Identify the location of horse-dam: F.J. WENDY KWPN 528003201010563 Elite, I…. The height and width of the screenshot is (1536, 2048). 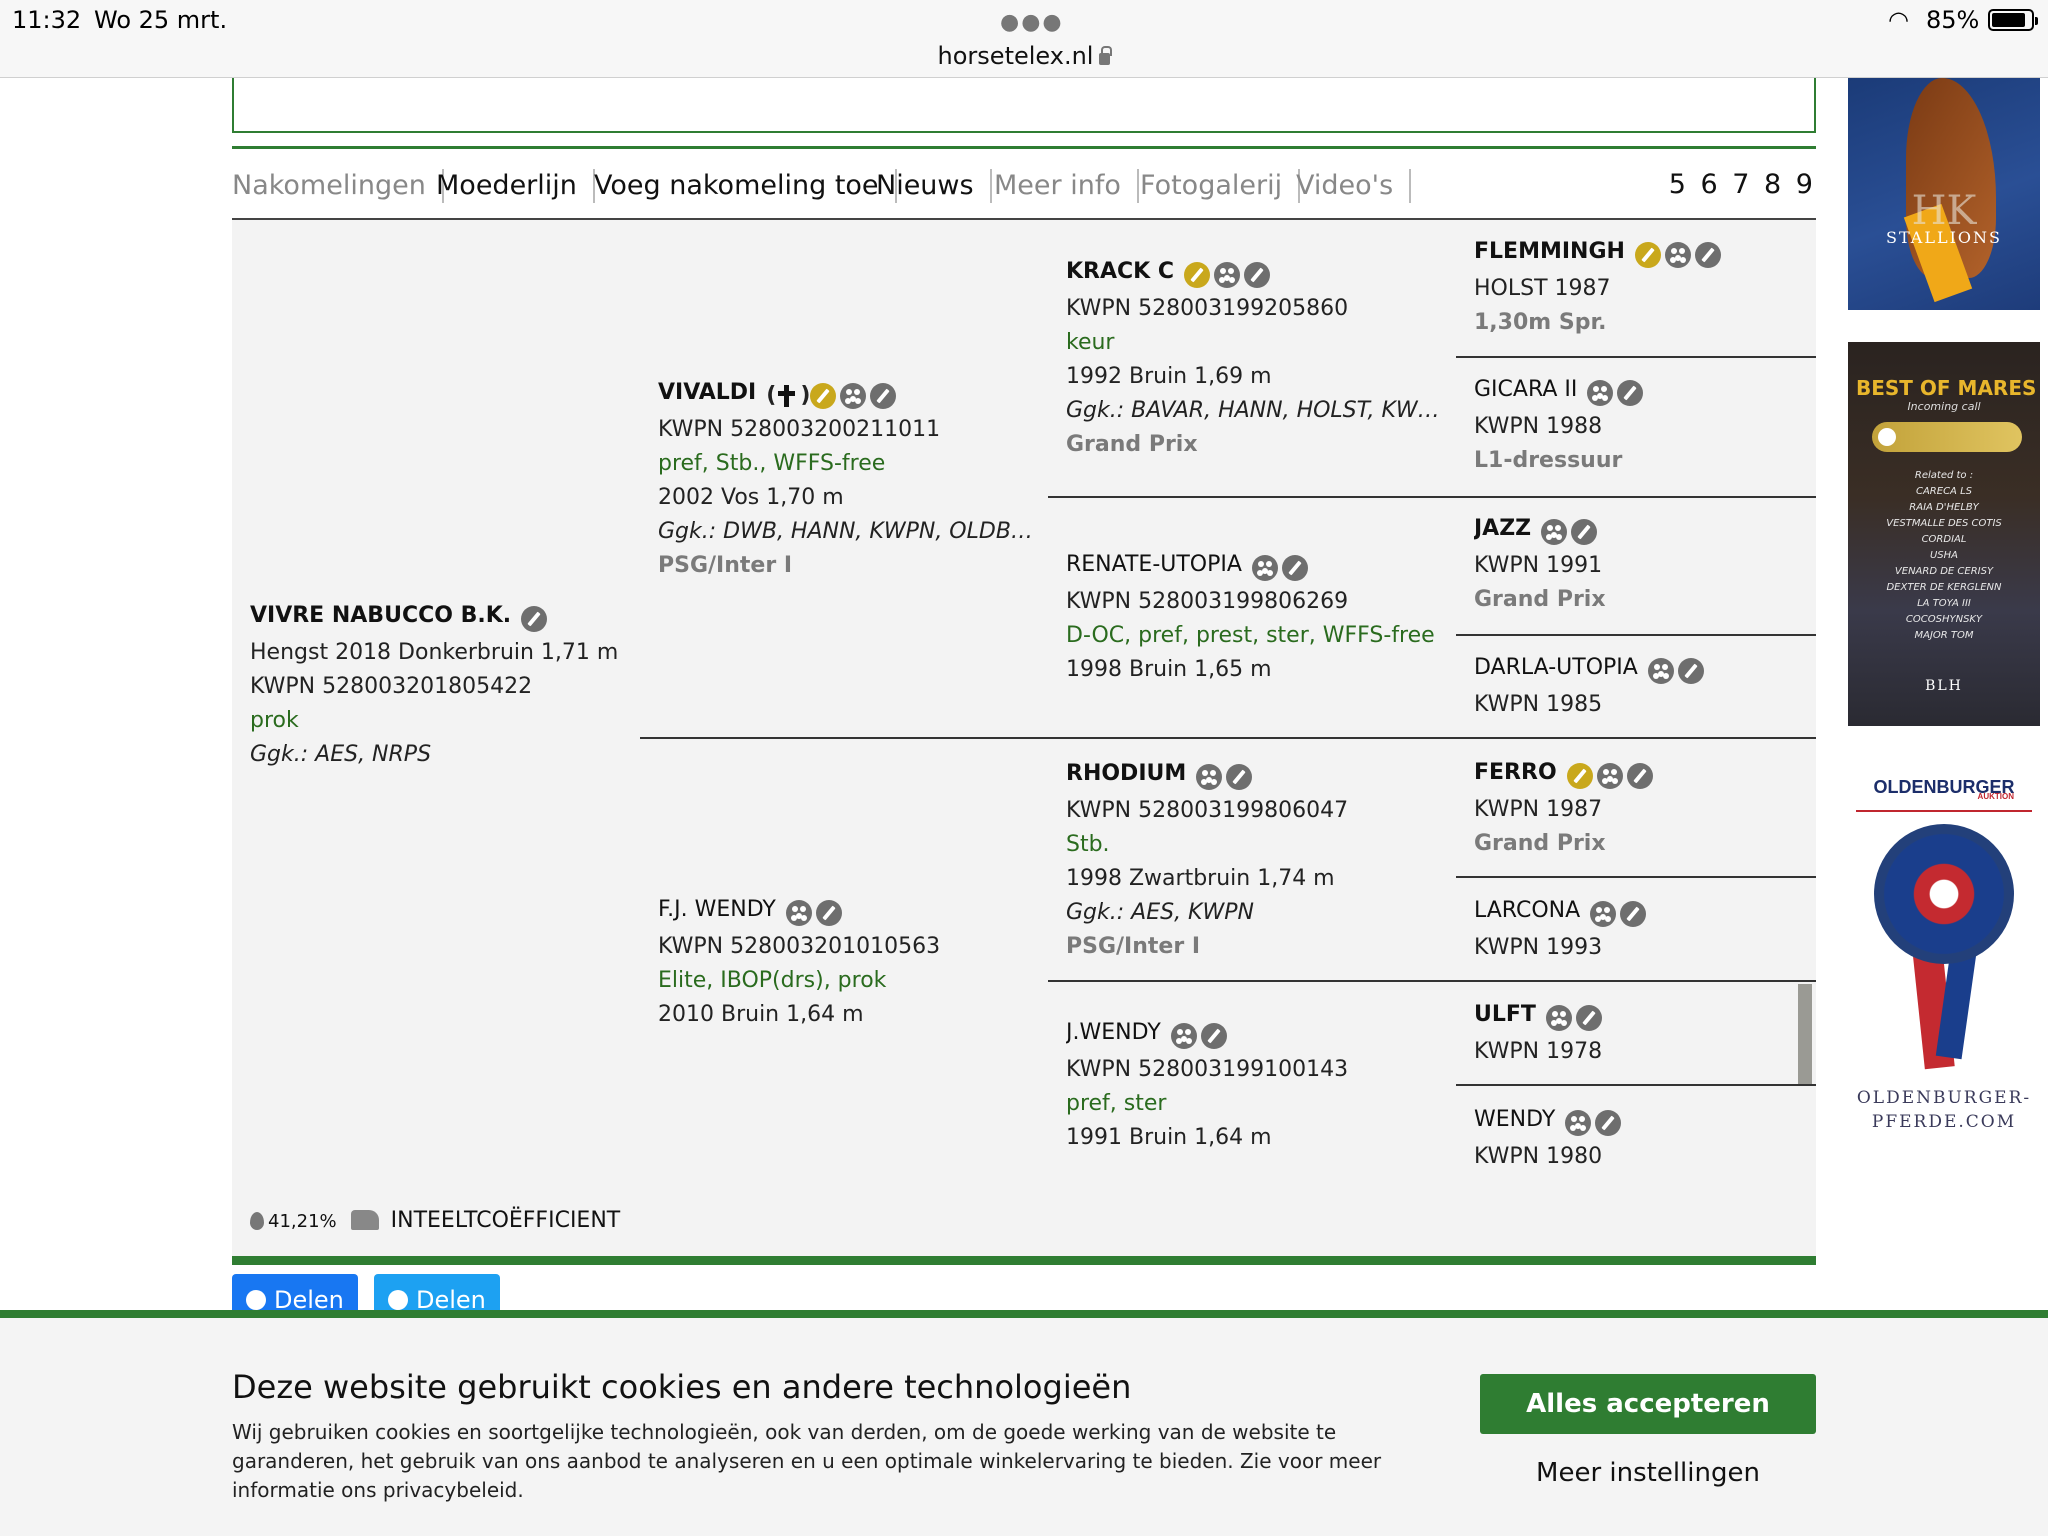
(848, 962).